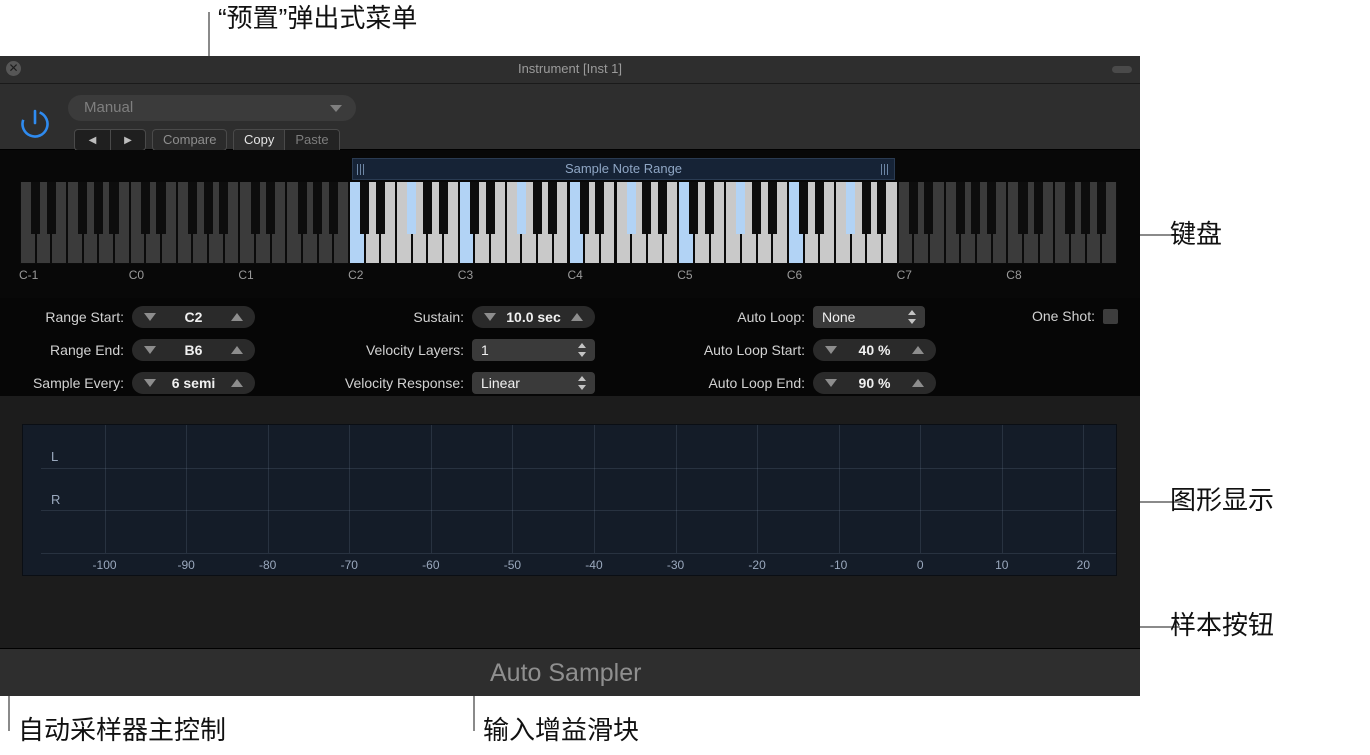  What do you see at coordinates (92, 140) in the screenshot?
I see `prev-preset-button: ◀` at bounding box center [92, 140].